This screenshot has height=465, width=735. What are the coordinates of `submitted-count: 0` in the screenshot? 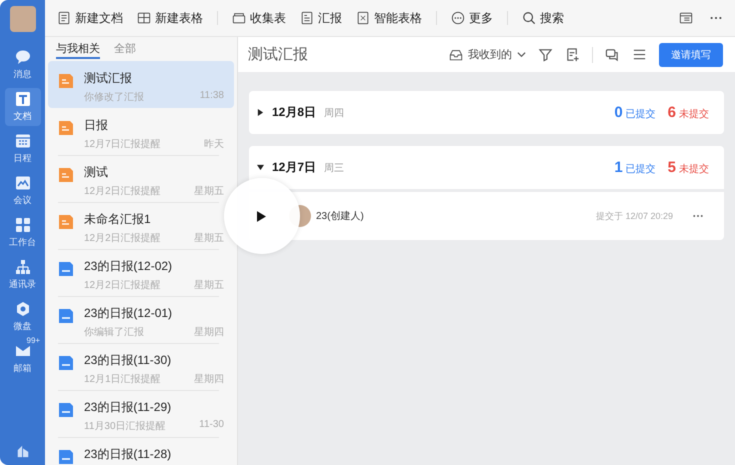 It's located at (618, 112).